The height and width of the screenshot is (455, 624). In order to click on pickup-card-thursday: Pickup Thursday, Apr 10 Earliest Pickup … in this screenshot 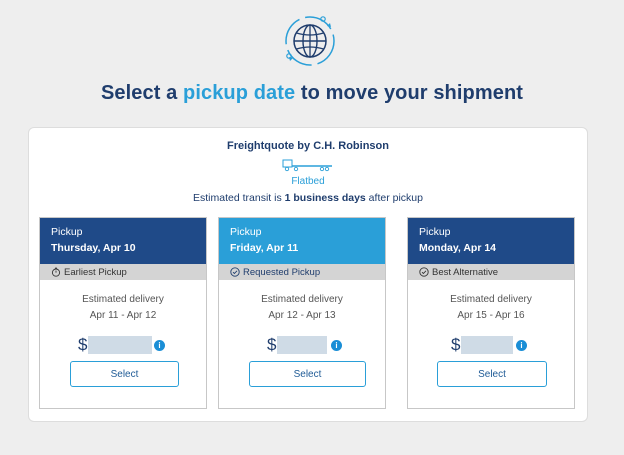, I will do `click(123, 313)`.